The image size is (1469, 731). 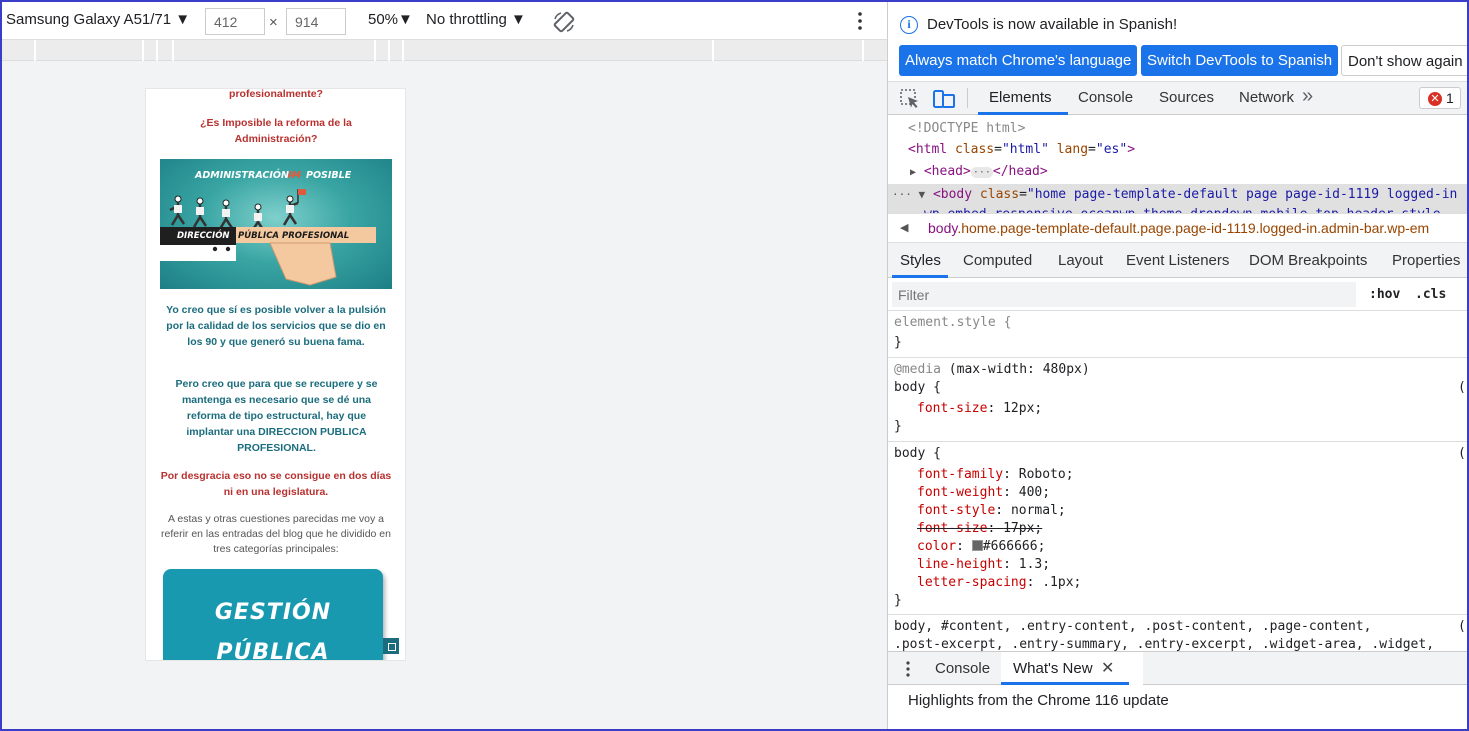 I want to click on drawer-tab-console: Console, so click(x=962, y=668).